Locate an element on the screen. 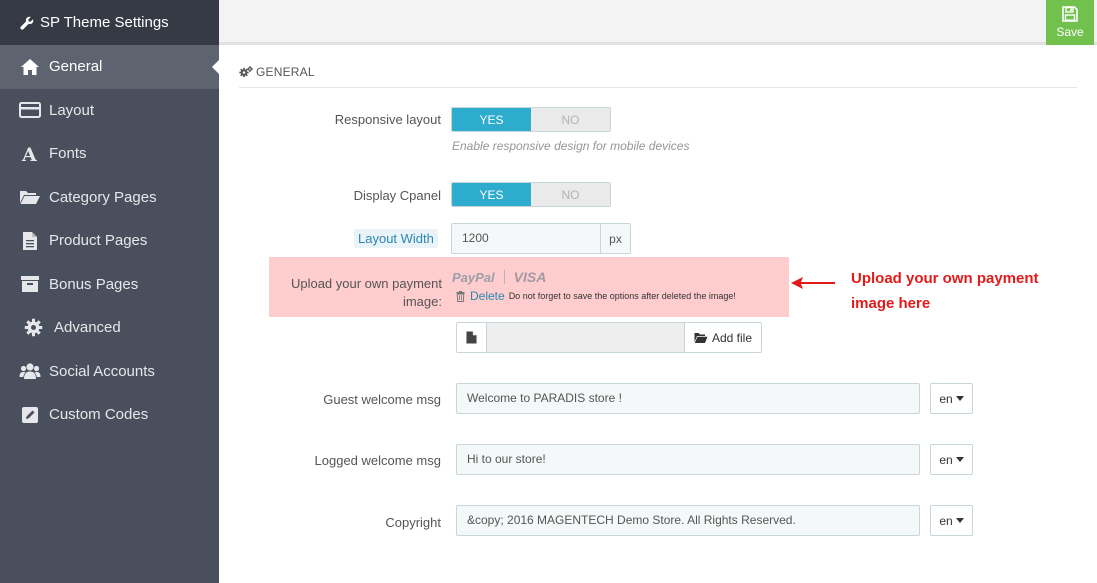  logged-welcome-input: Hi to our store! is located at coordinates (688, 459).